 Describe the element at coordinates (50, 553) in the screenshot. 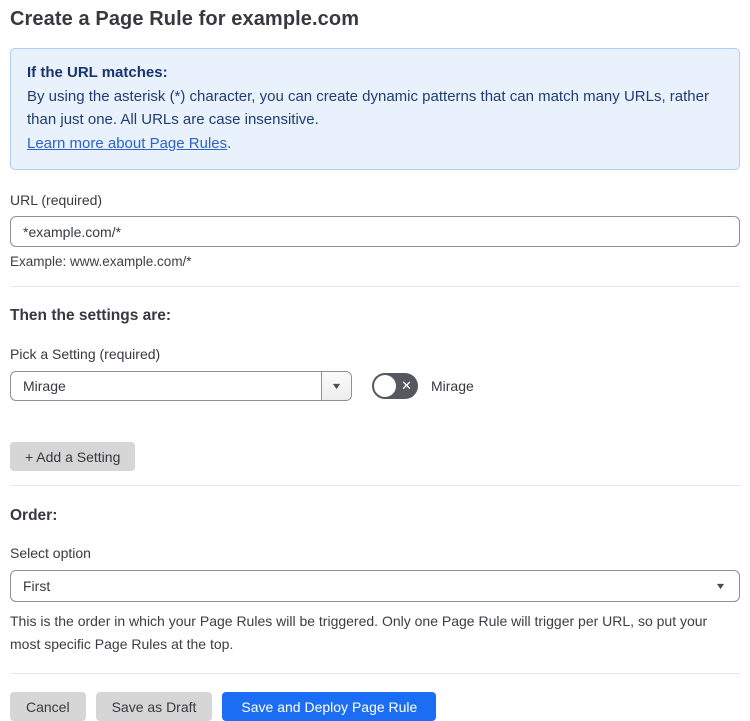

I see `order-select-label: Select option` at that location.